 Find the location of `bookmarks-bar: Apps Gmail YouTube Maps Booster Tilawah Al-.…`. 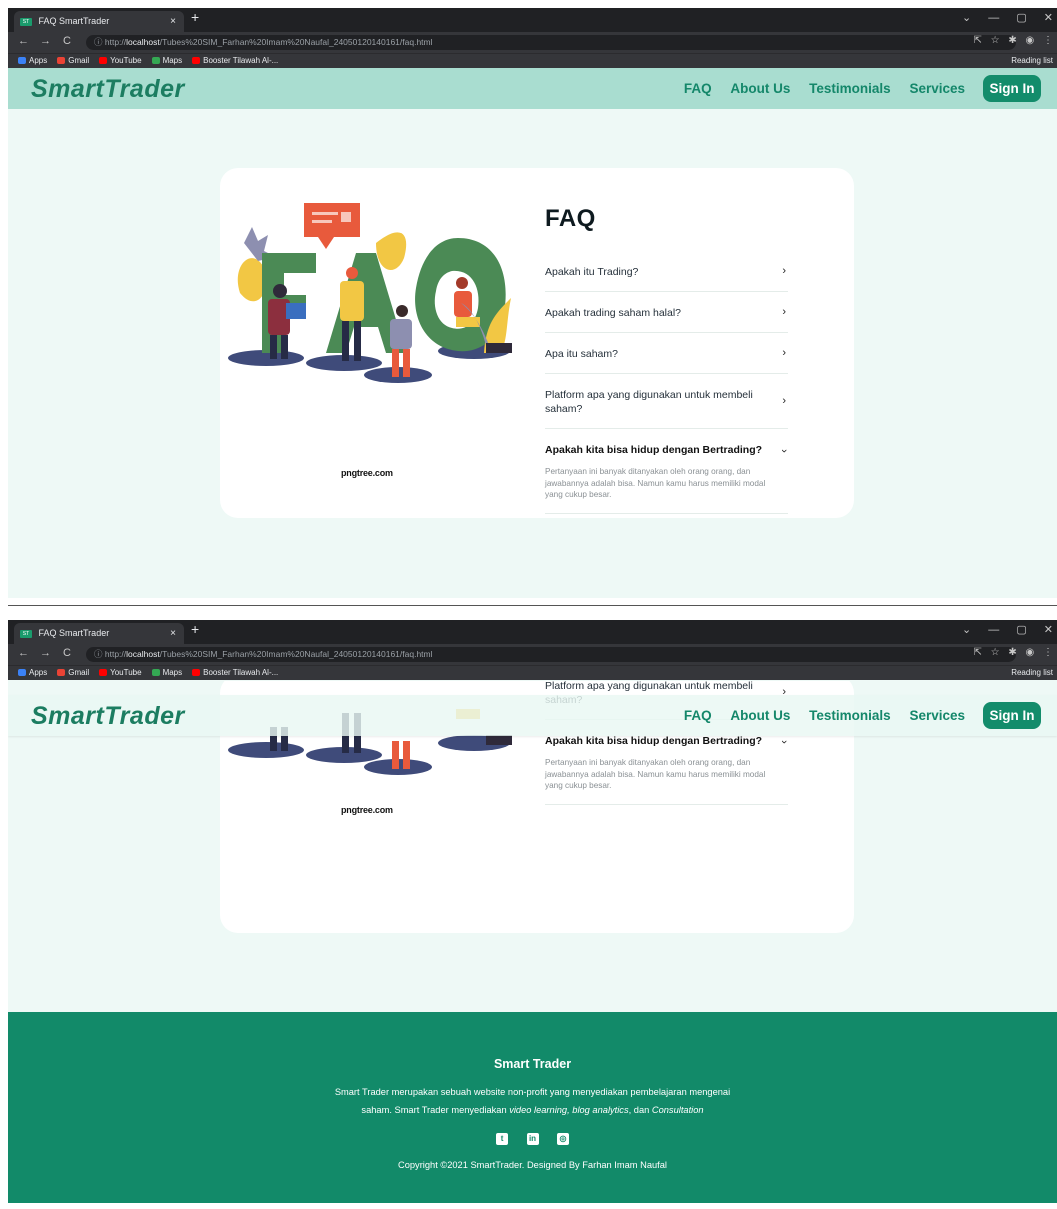

bookmarks-bar: Apps Gmail YouTube Maps Booster Tilawah Al-.… is located at coordinates (532, 60).